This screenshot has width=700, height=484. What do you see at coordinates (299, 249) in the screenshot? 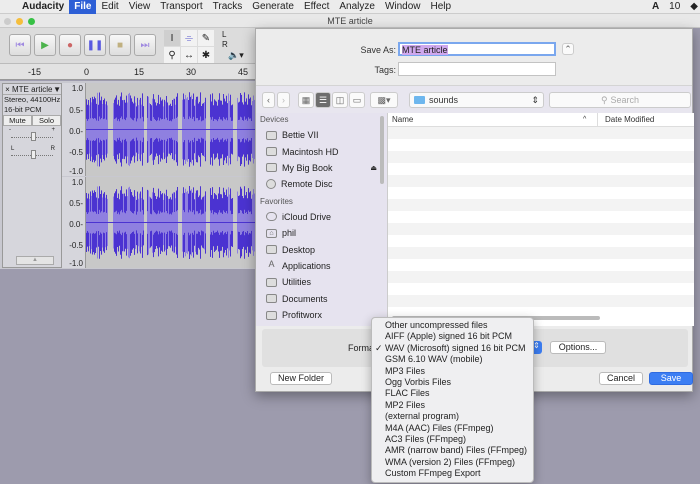
I see `sidebar-item-label: Desktop` at bounding box center [299, 249].